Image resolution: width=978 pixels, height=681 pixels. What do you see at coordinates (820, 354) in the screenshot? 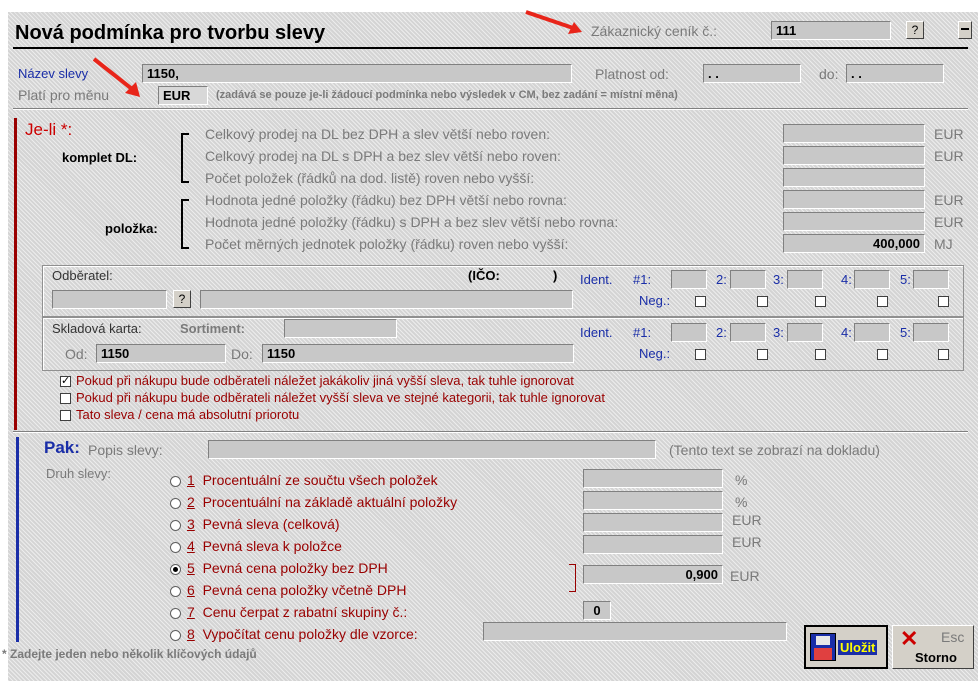
I see `stock-neg-3-checkbox` at bounding box center [820, 354].